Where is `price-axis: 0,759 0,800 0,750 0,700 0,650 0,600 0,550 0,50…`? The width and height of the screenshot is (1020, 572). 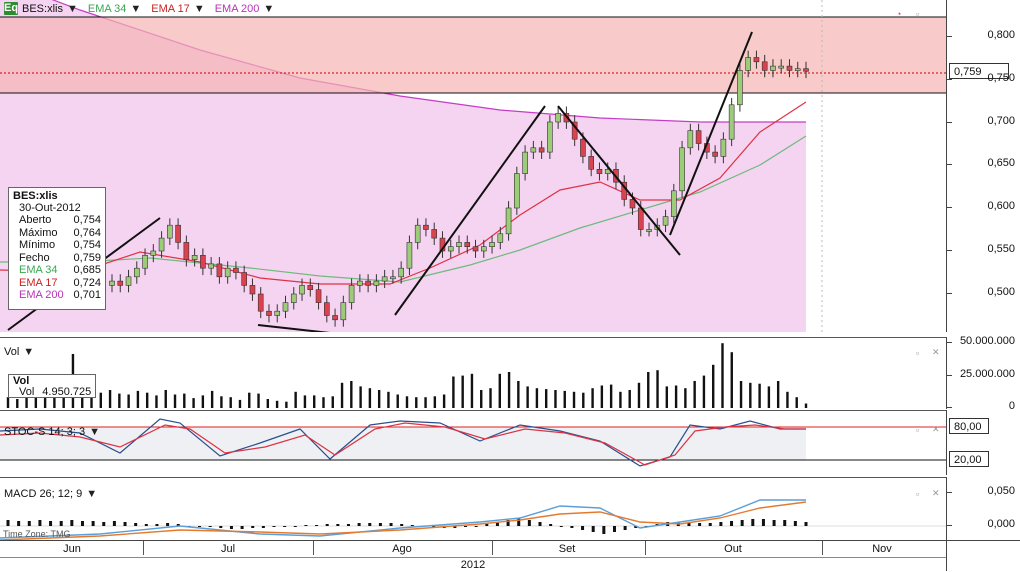 price-axis: 0,759 0,800 0,750 0,700 0,650 0,600 0,550 0,50… is located at coordinates (983, 166).